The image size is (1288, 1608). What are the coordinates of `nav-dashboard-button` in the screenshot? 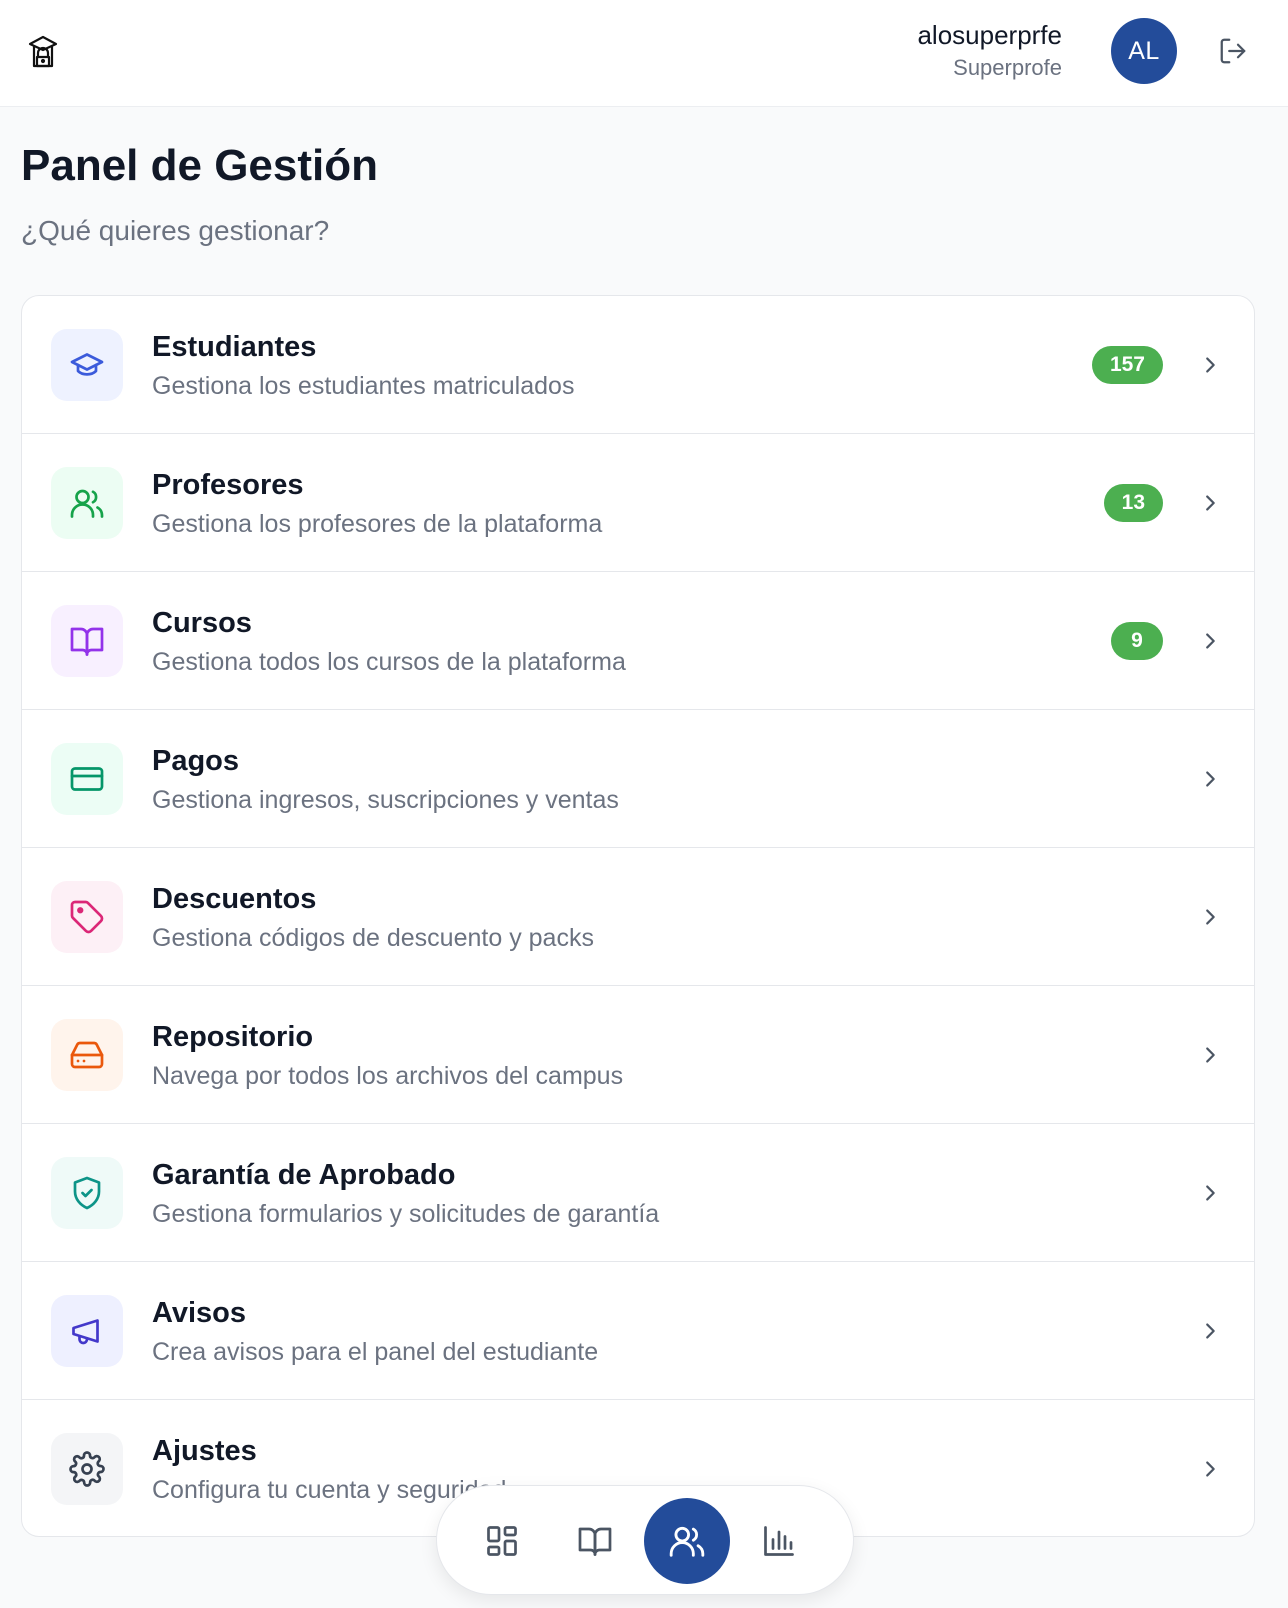 It's located at (502, 1541).